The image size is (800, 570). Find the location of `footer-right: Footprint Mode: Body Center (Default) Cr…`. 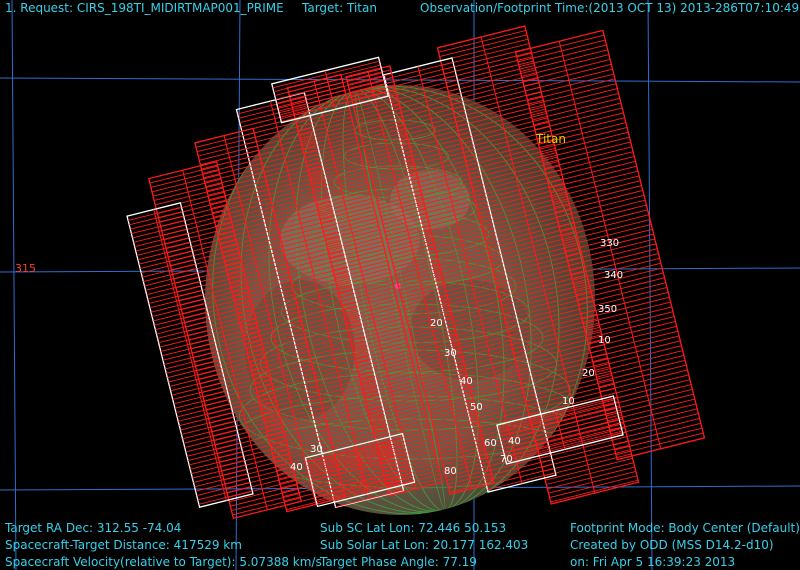

footer-right: Footprint Mode: Body Center (Default) Cr… is located at coordinates (685, 545).